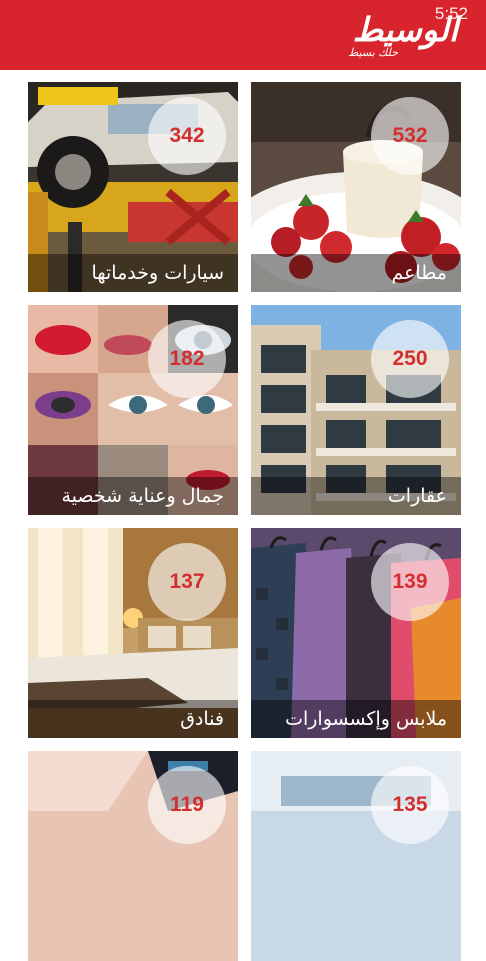  I want to click on count-badge: 137, so click(187, 582).